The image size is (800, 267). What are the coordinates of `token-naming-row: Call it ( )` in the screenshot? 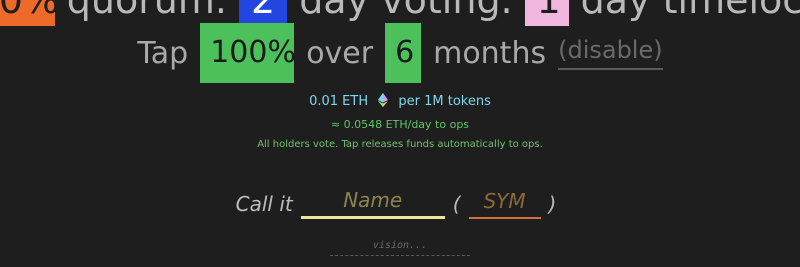 It's located at (400, 203).